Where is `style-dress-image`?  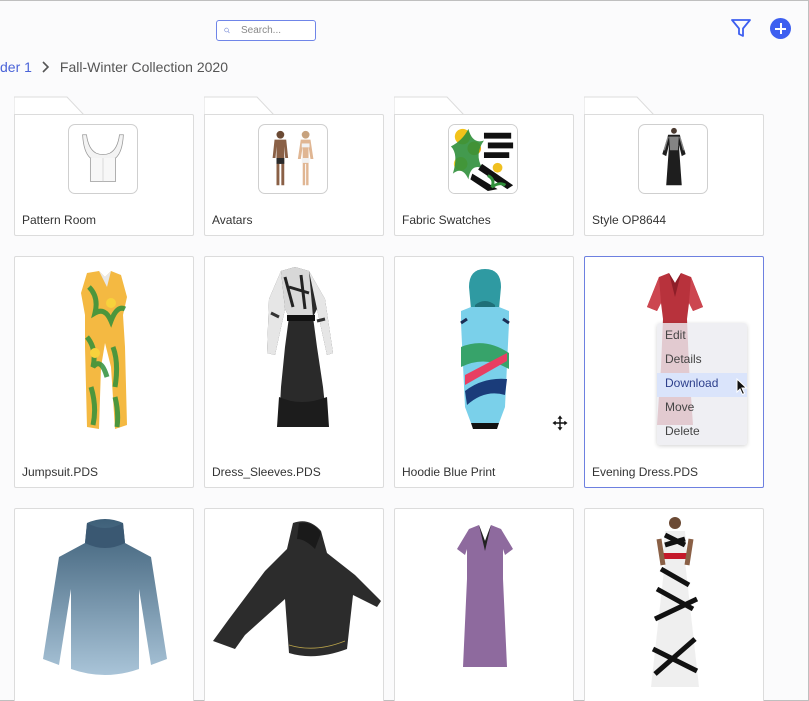 style-dress-image is located at coordinates (674, 156).